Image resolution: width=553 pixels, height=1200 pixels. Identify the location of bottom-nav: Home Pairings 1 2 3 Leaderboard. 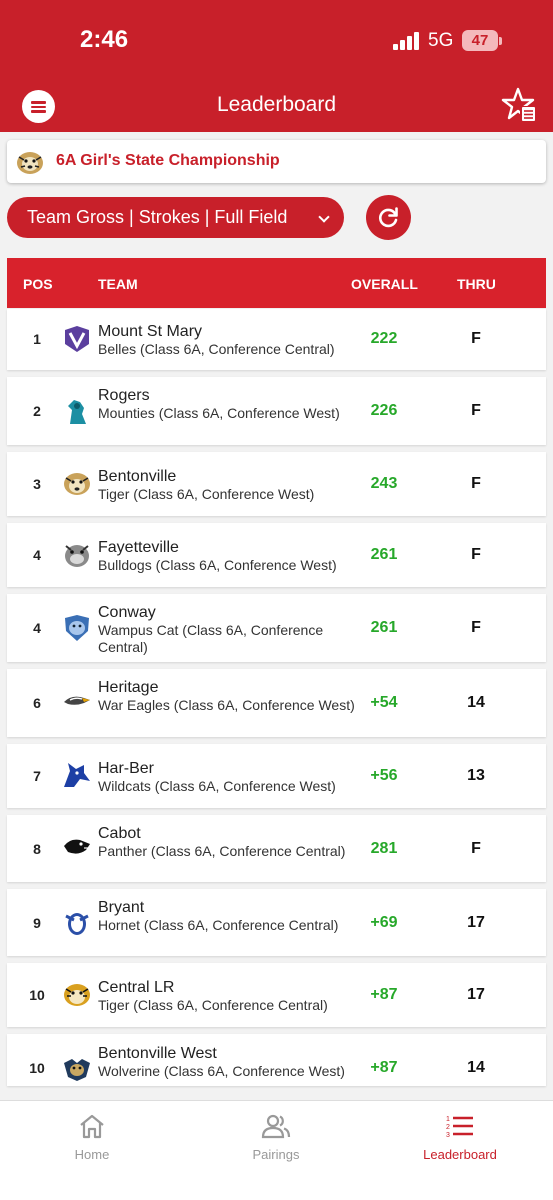
(276, 1150).